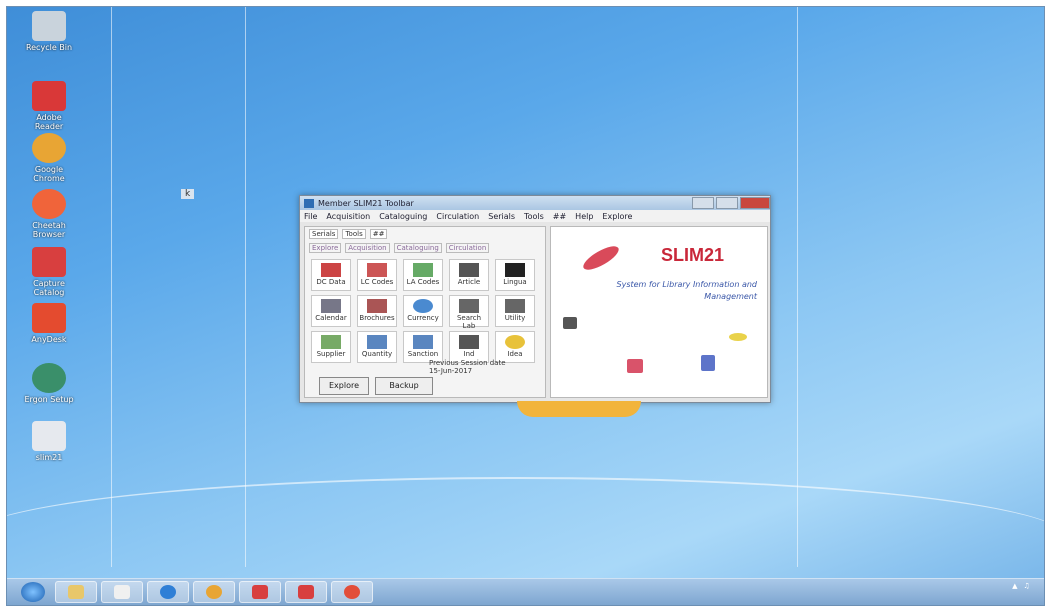 The height and width of the screenshot is (610, 1049). Describe the element at coordinates (570, 323) in the screenshot. I see `monitor-icon` at that location.